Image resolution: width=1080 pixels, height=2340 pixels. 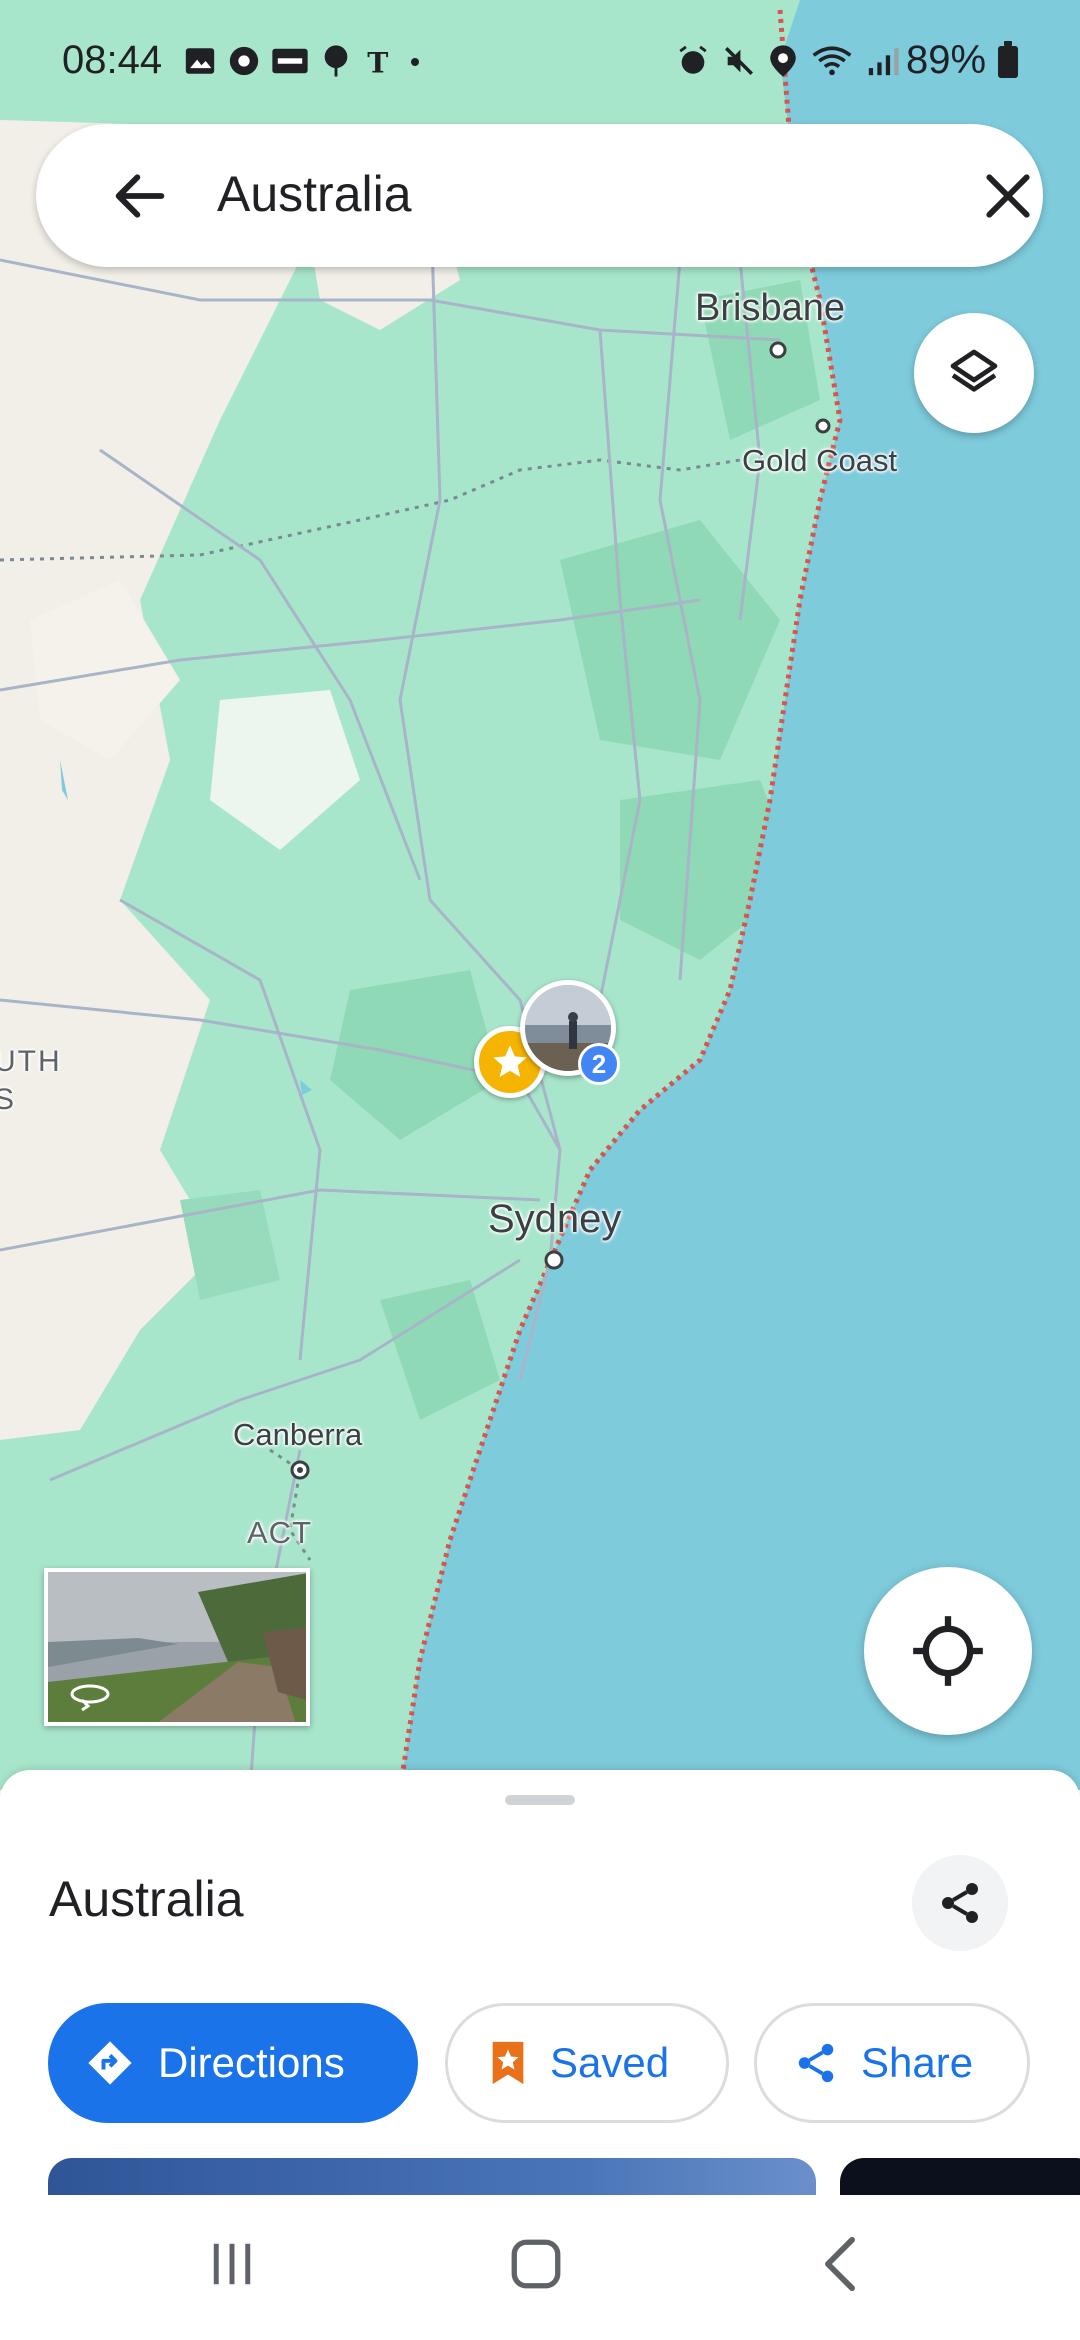 I want to click on map-label-region-partial: UTH S, so click(x=31, y=1080).